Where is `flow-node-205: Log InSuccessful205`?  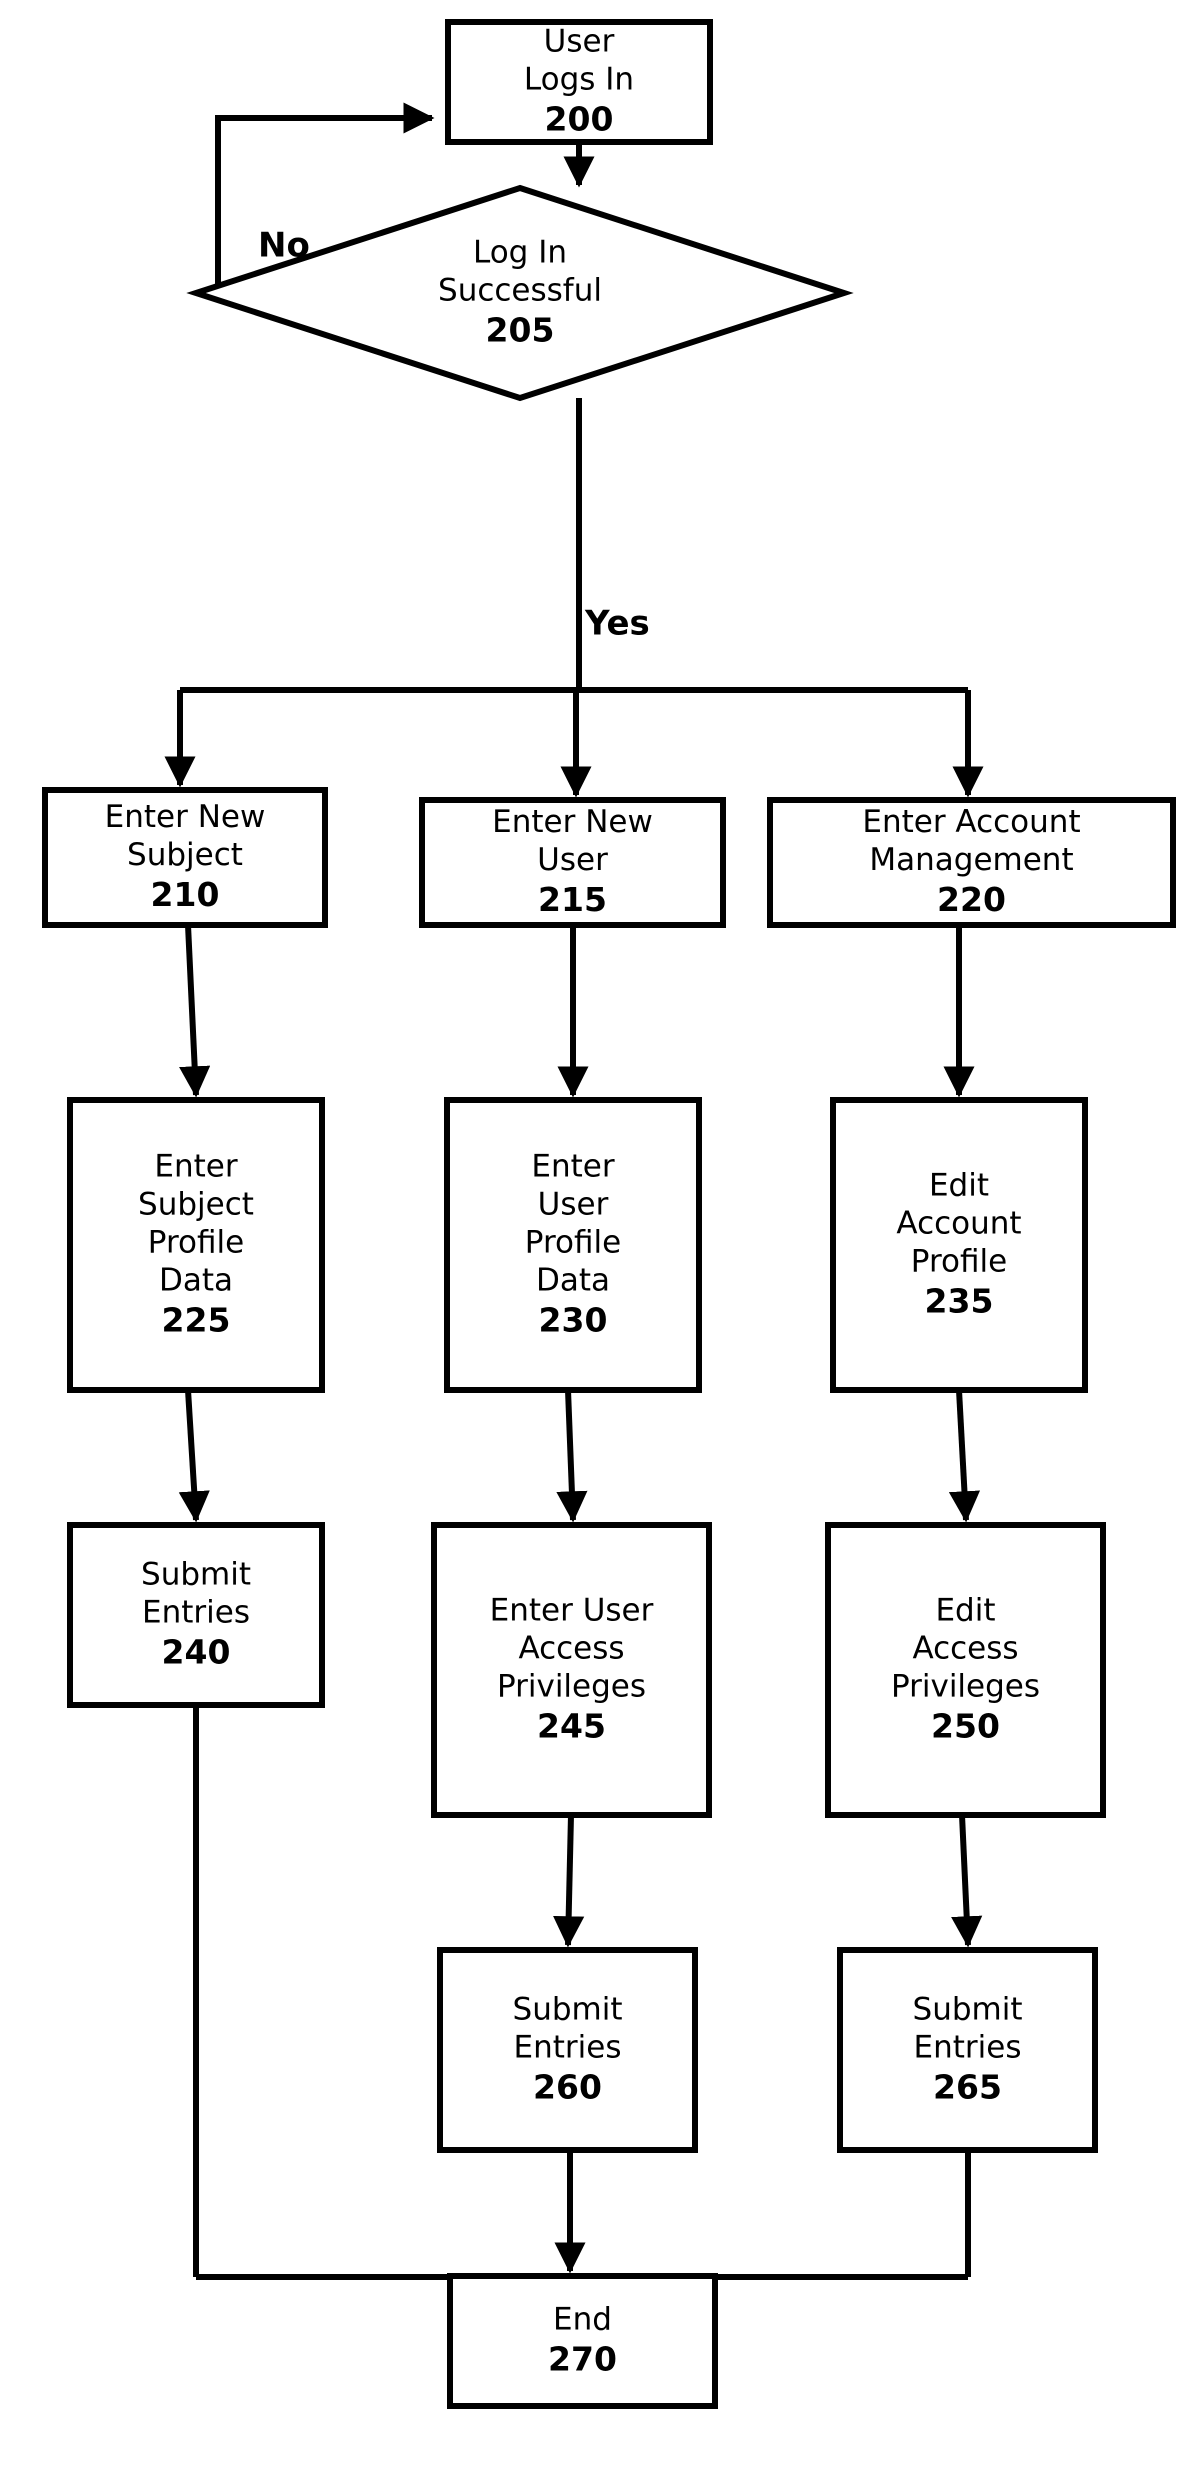 flow-node-205: Log InSuccessful205 is located at coordinates (520, 293).